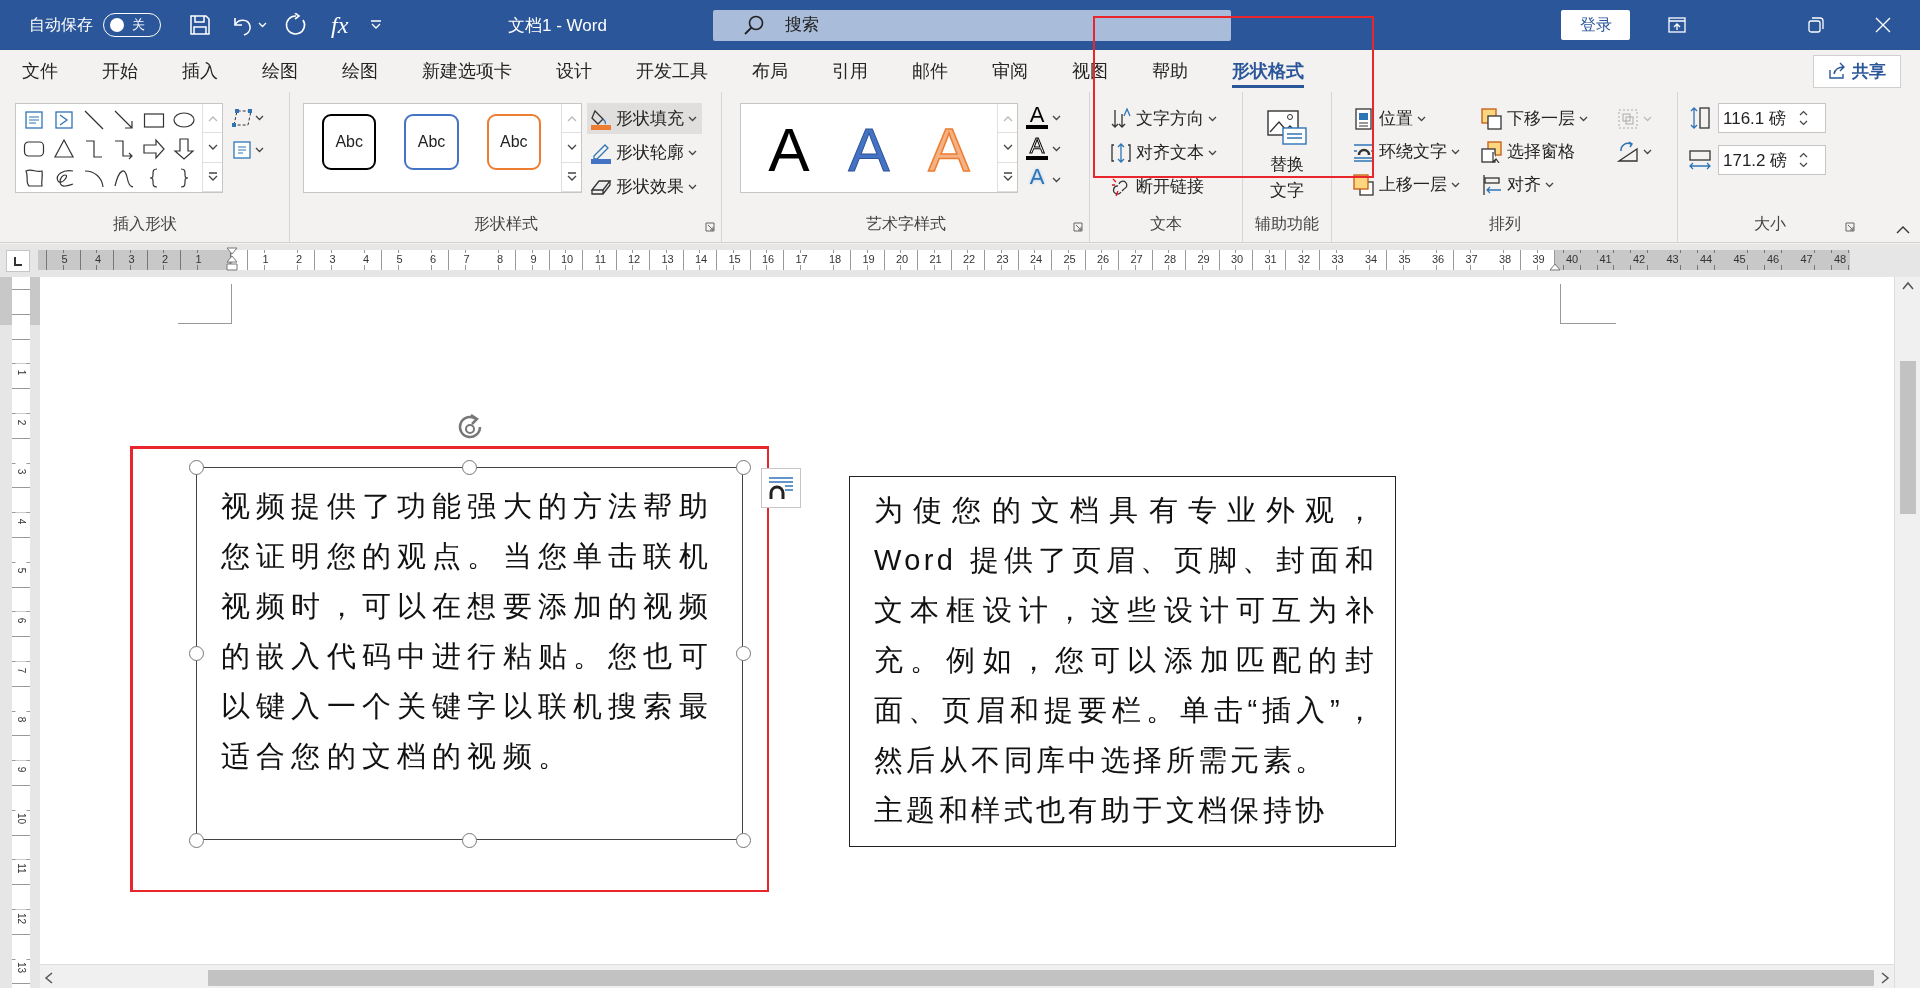 This screenshot has width=1920, height=988. I want to click on ribbon-tab: 文件, so click(40, 71).